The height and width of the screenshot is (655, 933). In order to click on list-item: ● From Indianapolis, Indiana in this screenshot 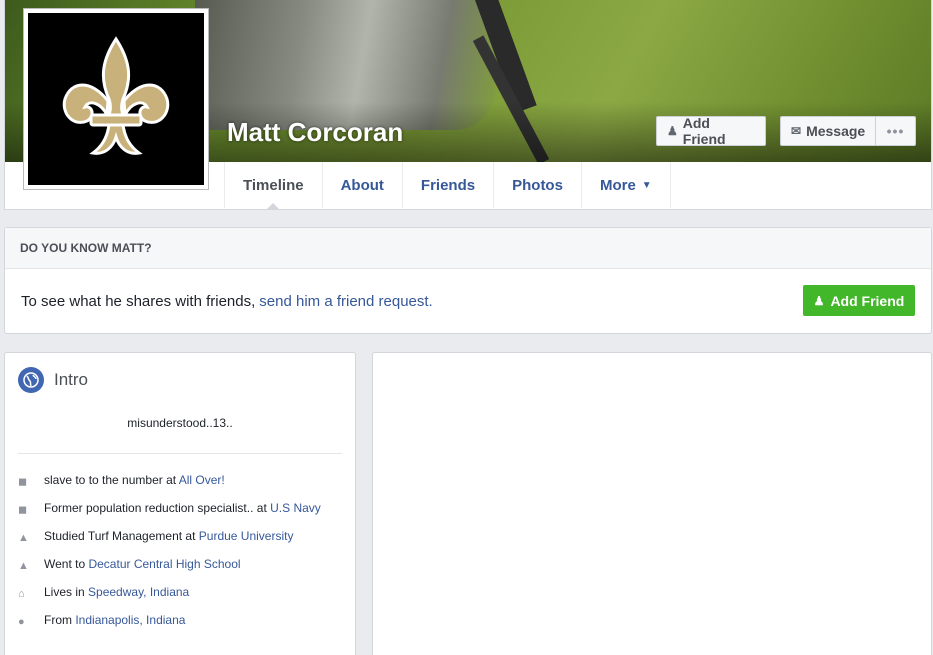, I will do `click(178, 621)`.